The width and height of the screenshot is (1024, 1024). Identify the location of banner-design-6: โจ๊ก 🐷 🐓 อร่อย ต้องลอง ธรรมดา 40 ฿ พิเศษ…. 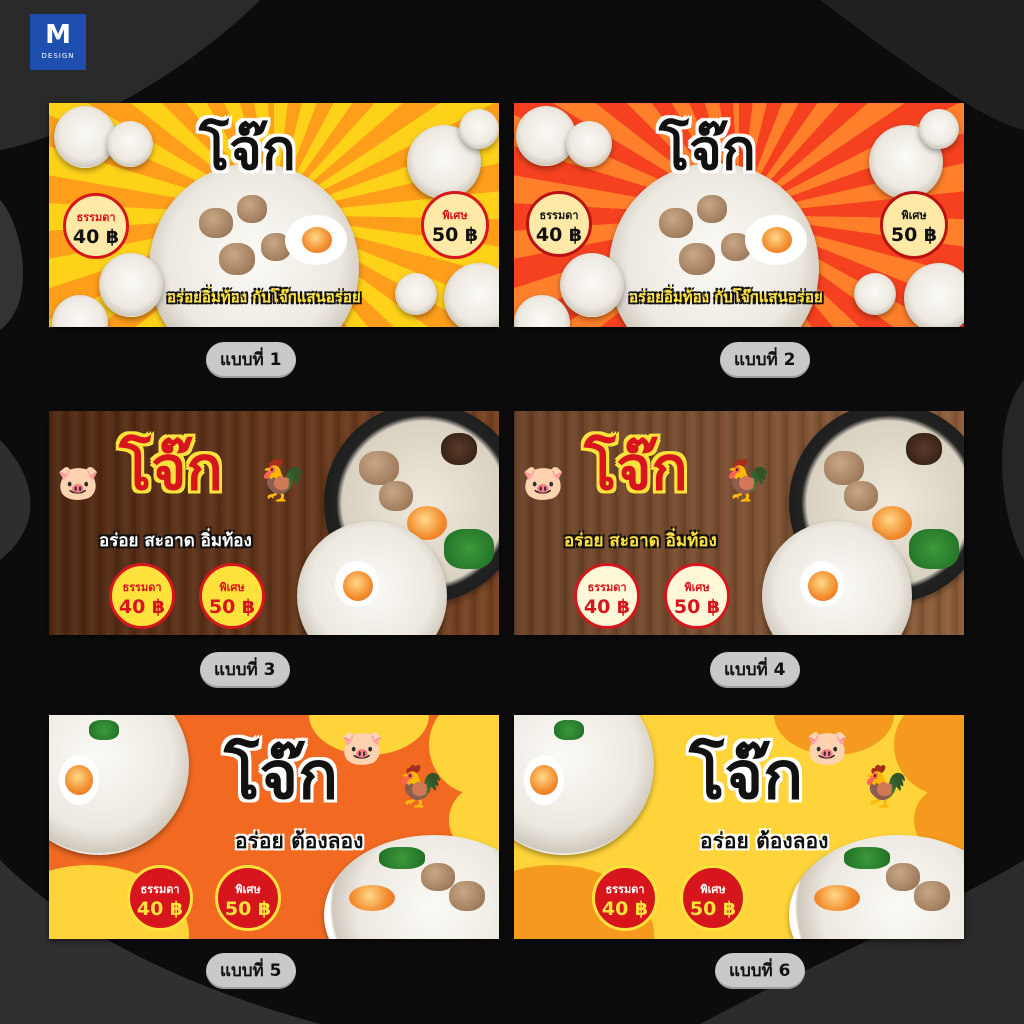
(739, 827).